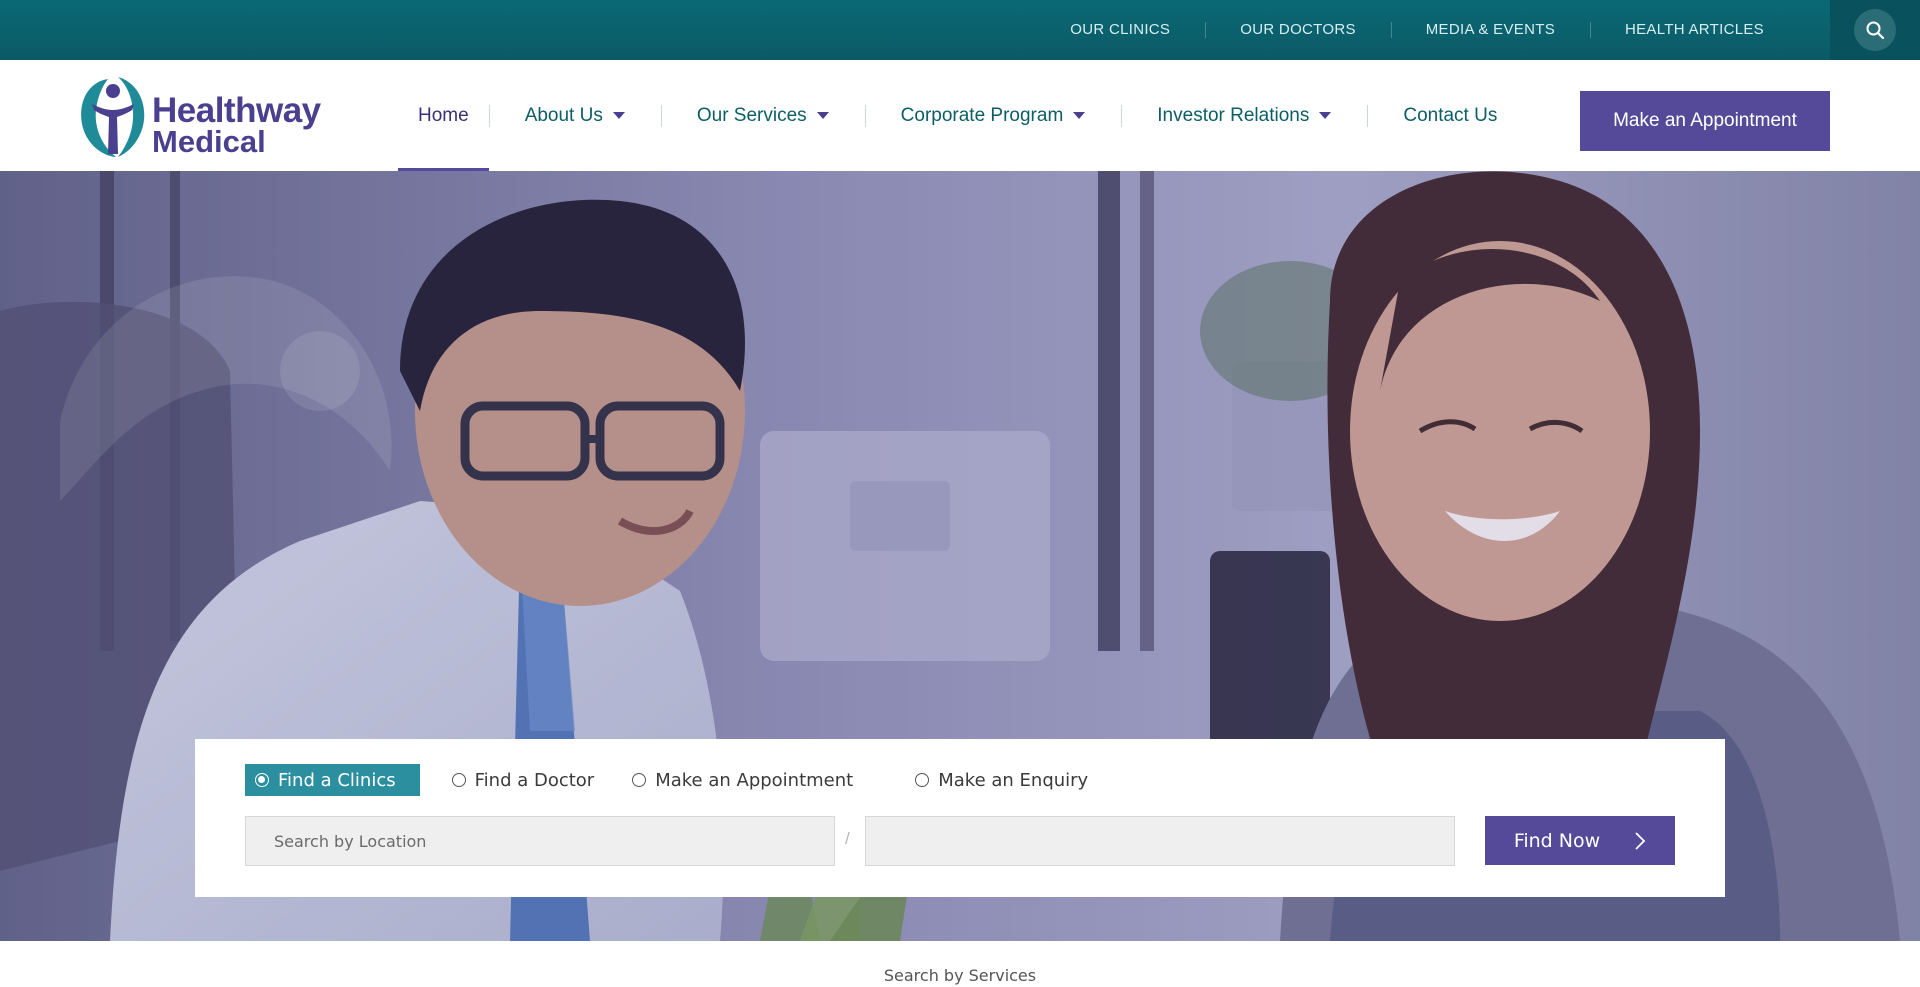  What do you see at coordinates (1705, 121) in the screenshot?
I see `make-appointment-button: Make an Appointment` at bounding box center [1705, 121].